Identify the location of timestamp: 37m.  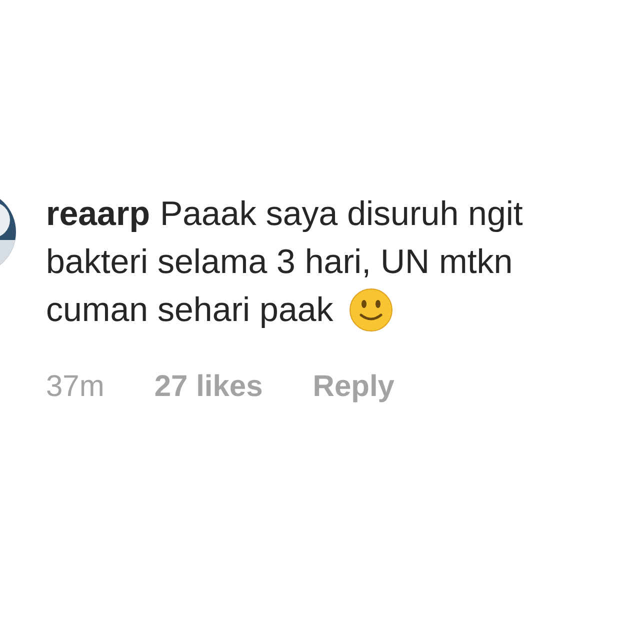
(75, 387).